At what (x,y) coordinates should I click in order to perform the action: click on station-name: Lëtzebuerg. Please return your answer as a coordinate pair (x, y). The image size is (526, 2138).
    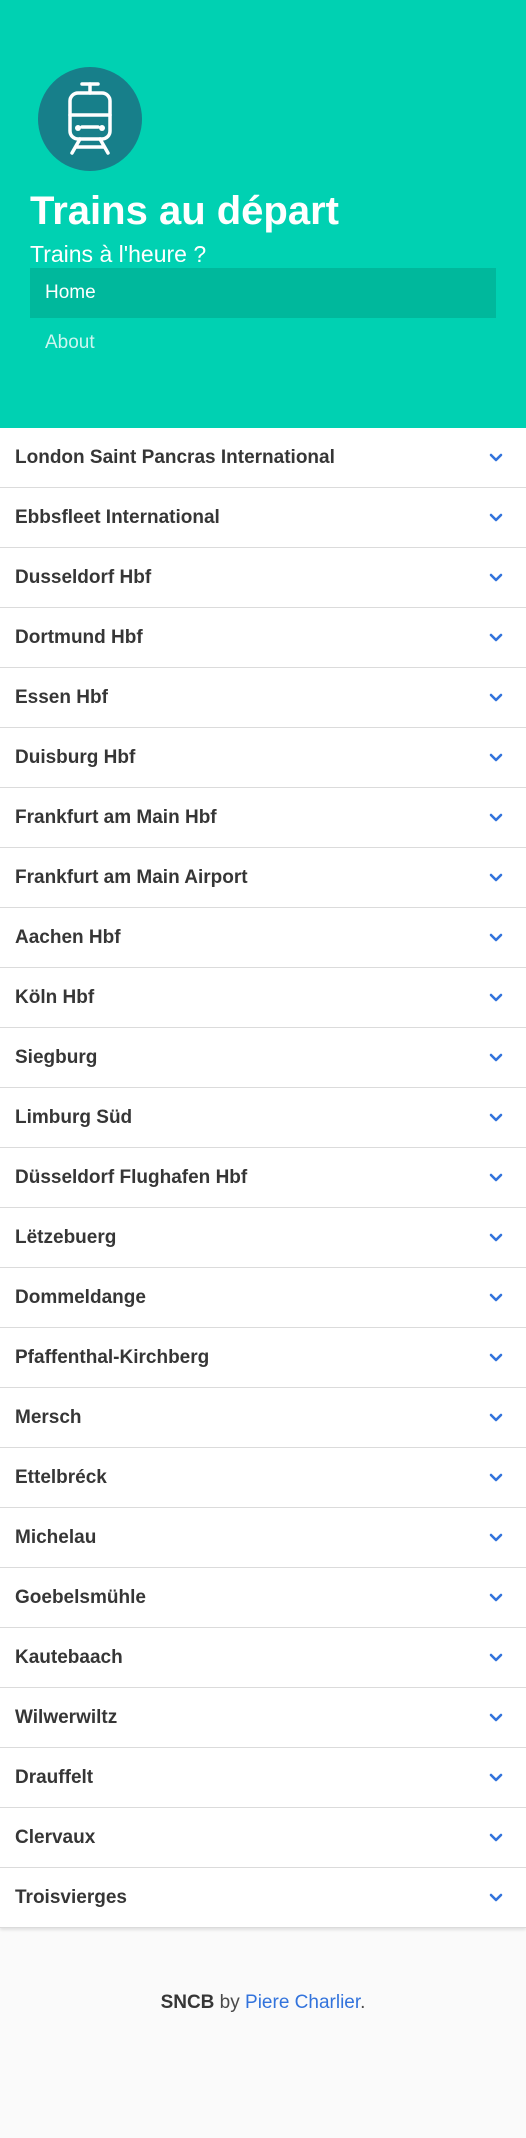
    Looking at the image, I should click on (66, 1237).